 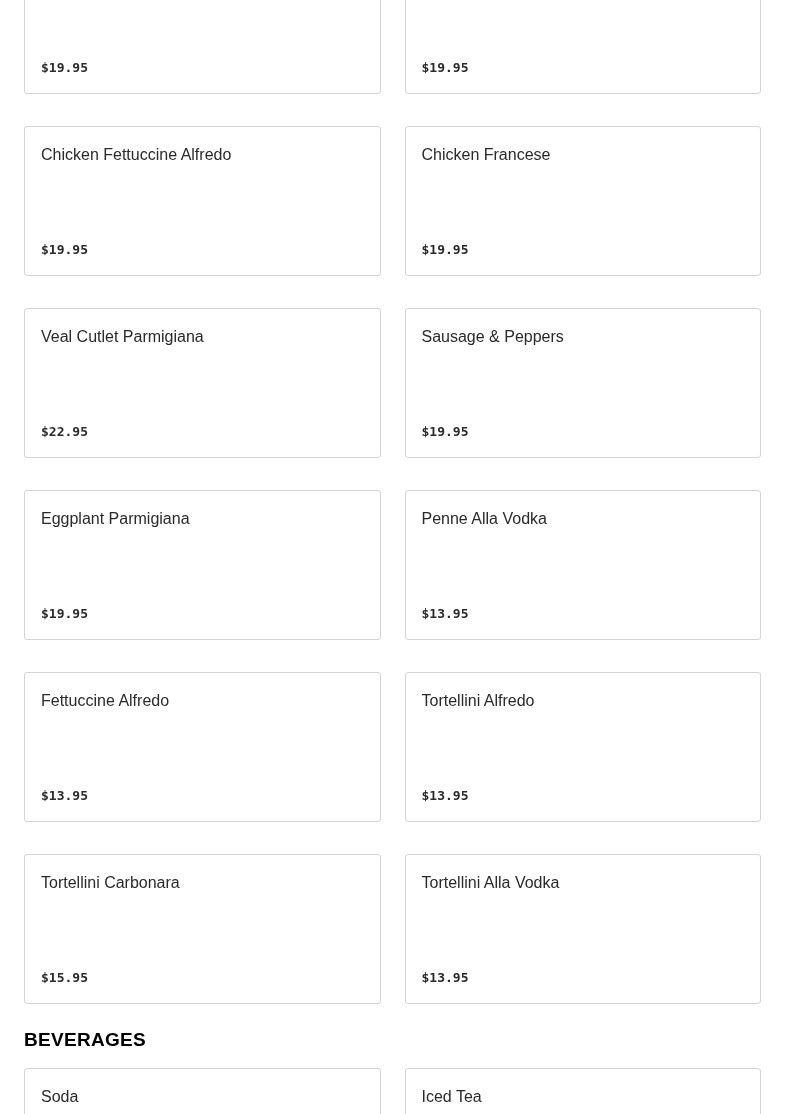 I want to click on item-name: Tortellini Alla Vodka, so click(x=491, y=883).